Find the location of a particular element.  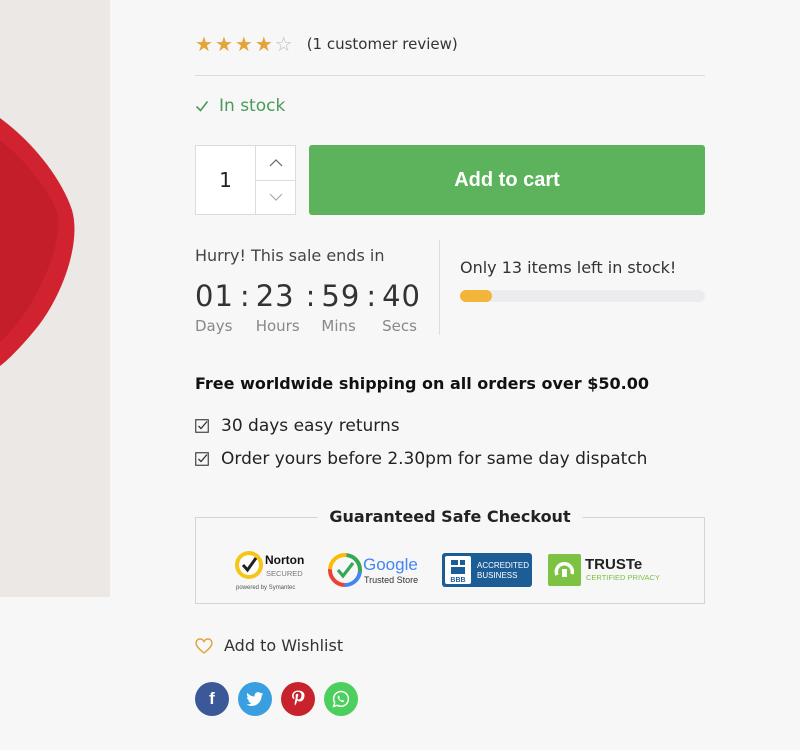

divider is located at coordinates (450, 75).